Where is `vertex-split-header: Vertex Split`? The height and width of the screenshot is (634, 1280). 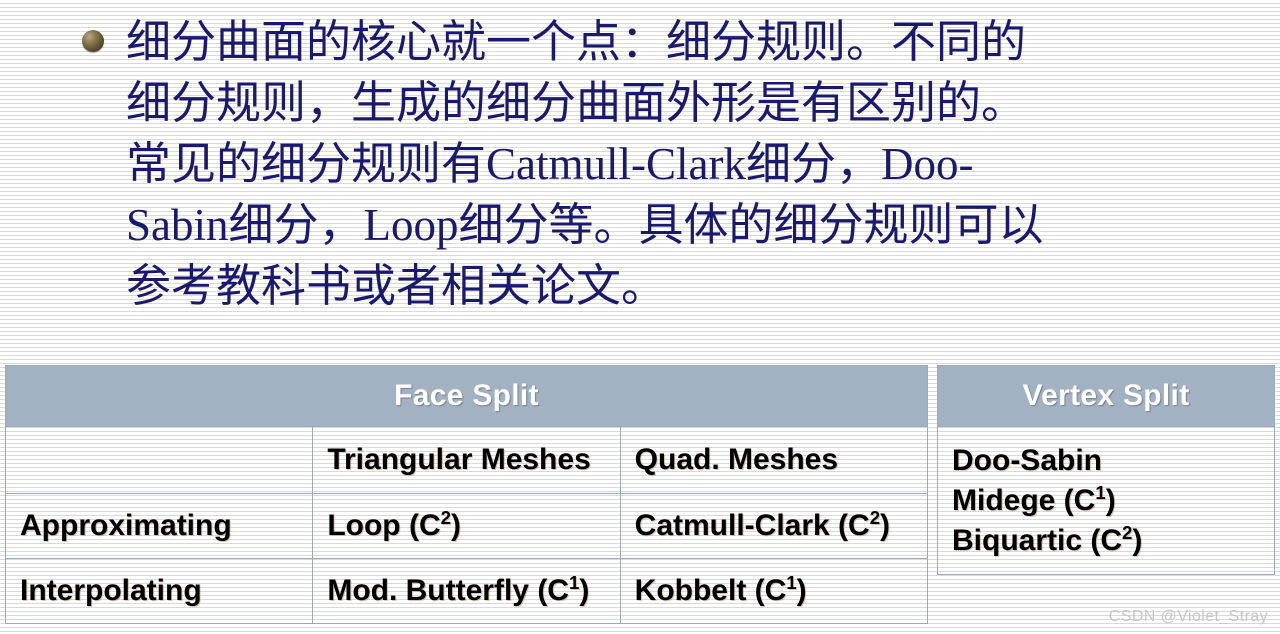
vertex-split-header: Vertex Split is located at coordinates (1106, 396).